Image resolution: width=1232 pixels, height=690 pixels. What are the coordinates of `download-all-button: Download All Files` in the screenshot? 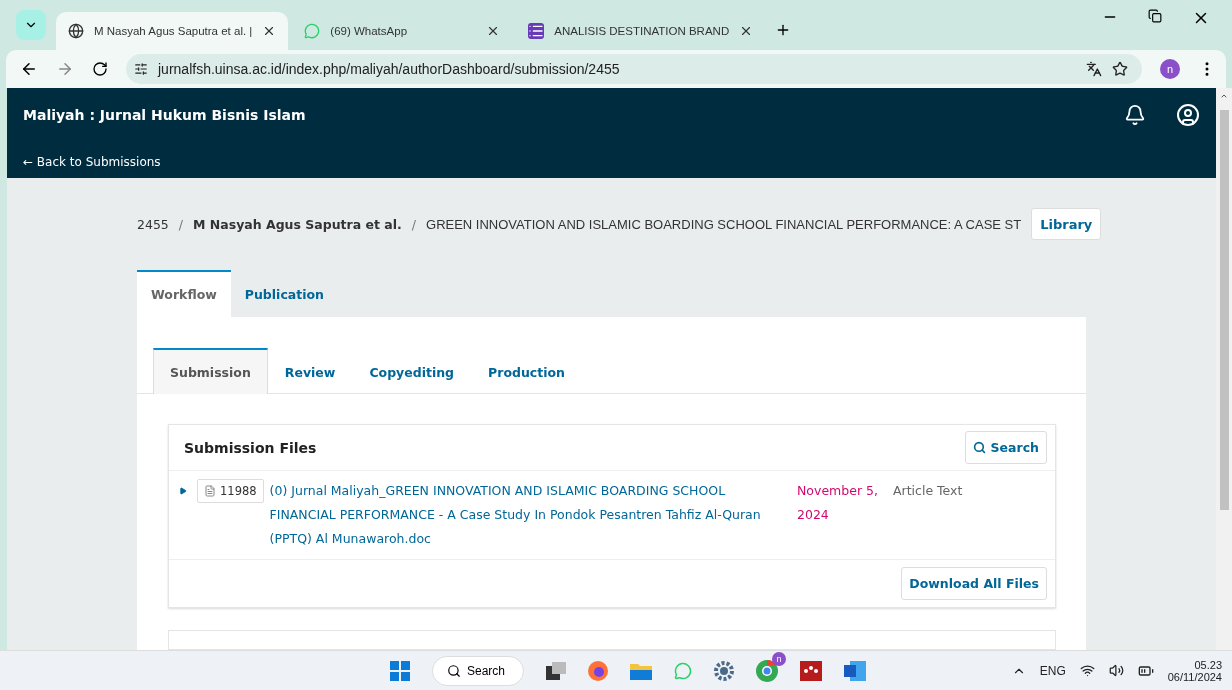 It's located at (974, 583).